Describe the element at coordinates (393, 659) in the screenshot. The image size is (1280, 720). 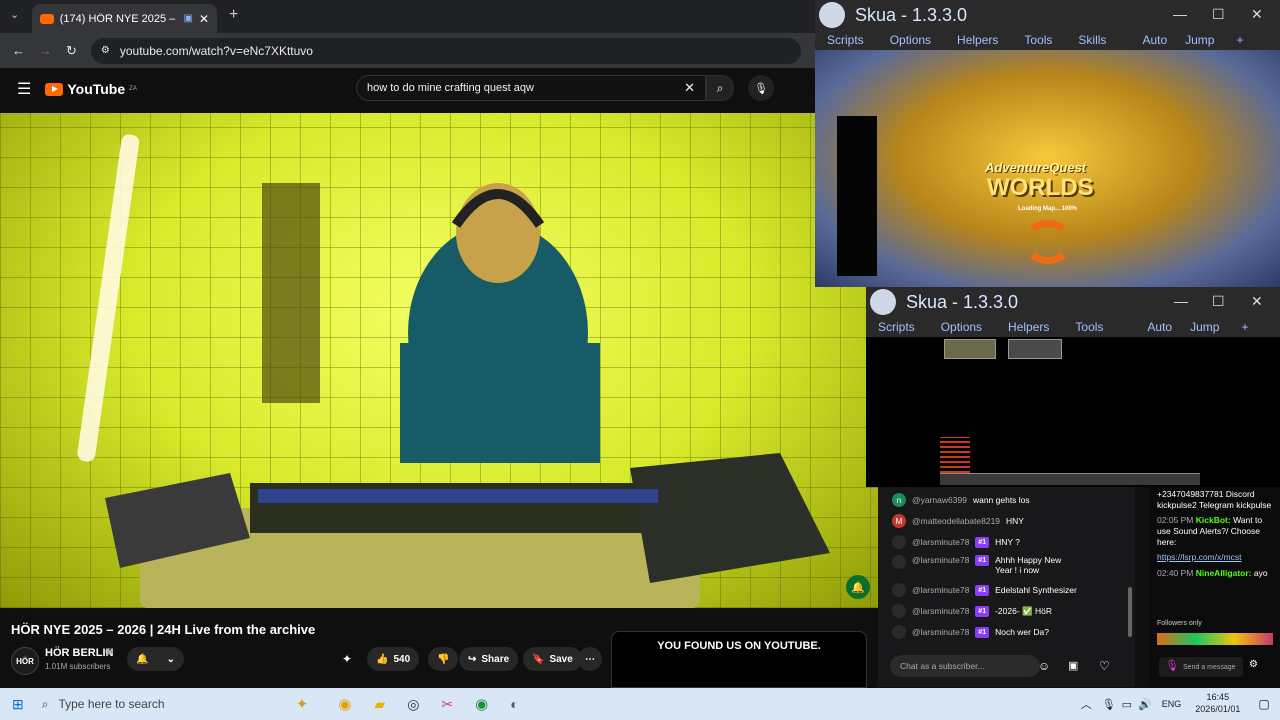
I see `like-button: 👍 540` at that location.